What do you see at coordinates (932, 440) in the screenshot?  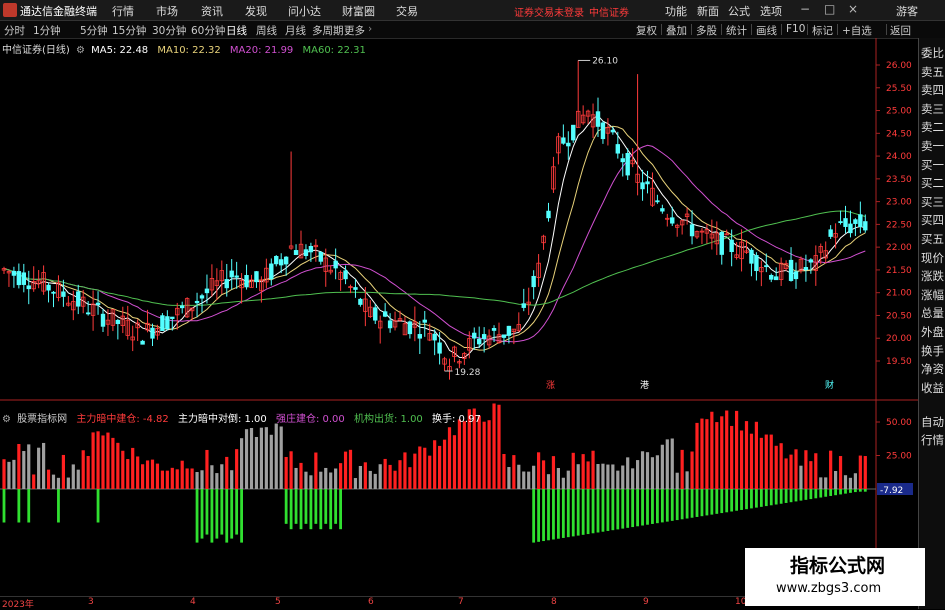 I see `side-bottom-1: 行情` at bounding box center [932, 440].